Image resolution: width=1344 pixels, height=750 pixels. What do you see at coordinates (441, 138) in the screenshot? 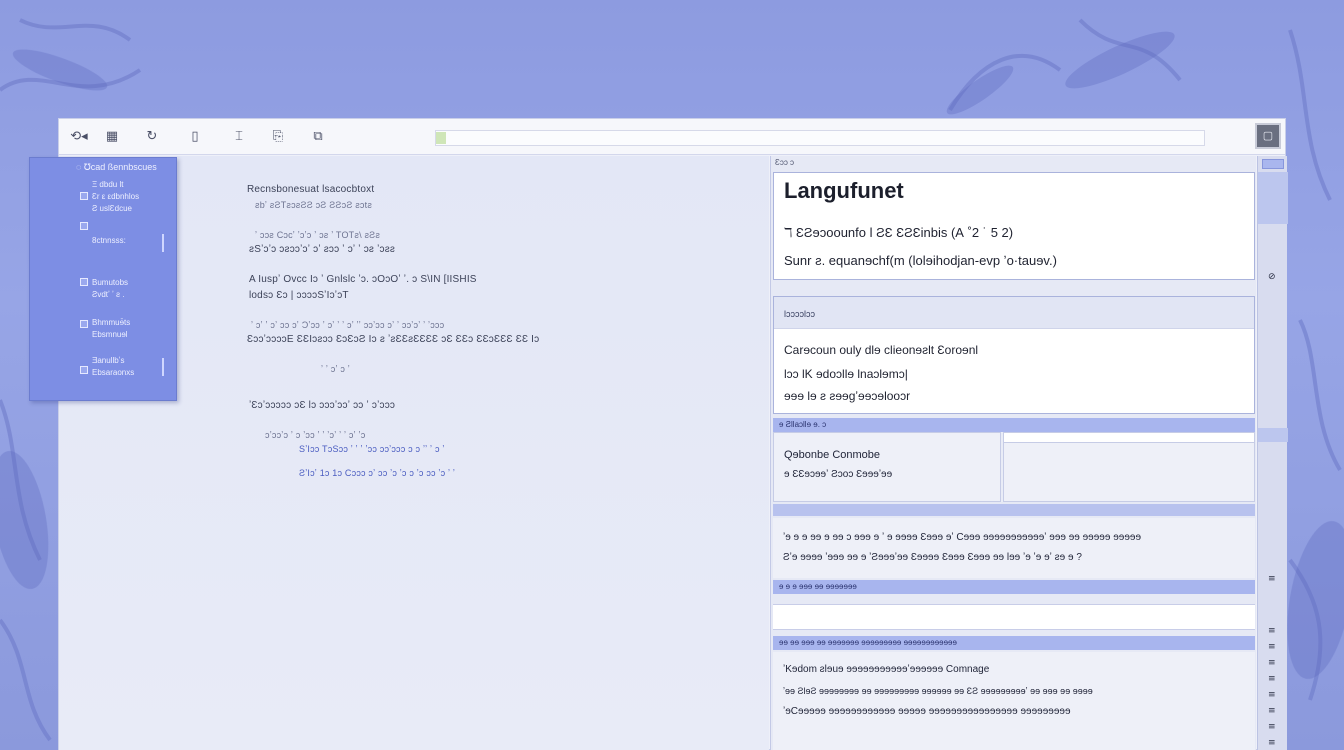
I see `address-status-icon` at bounding box center [441, 138].